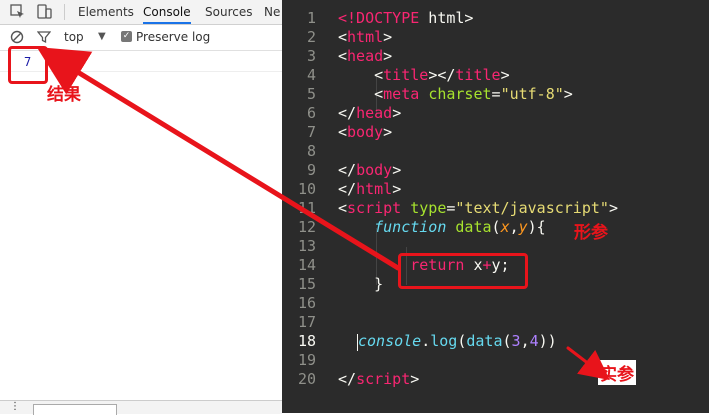  I want to click on tab-sources: Sources, so click(228, 12).